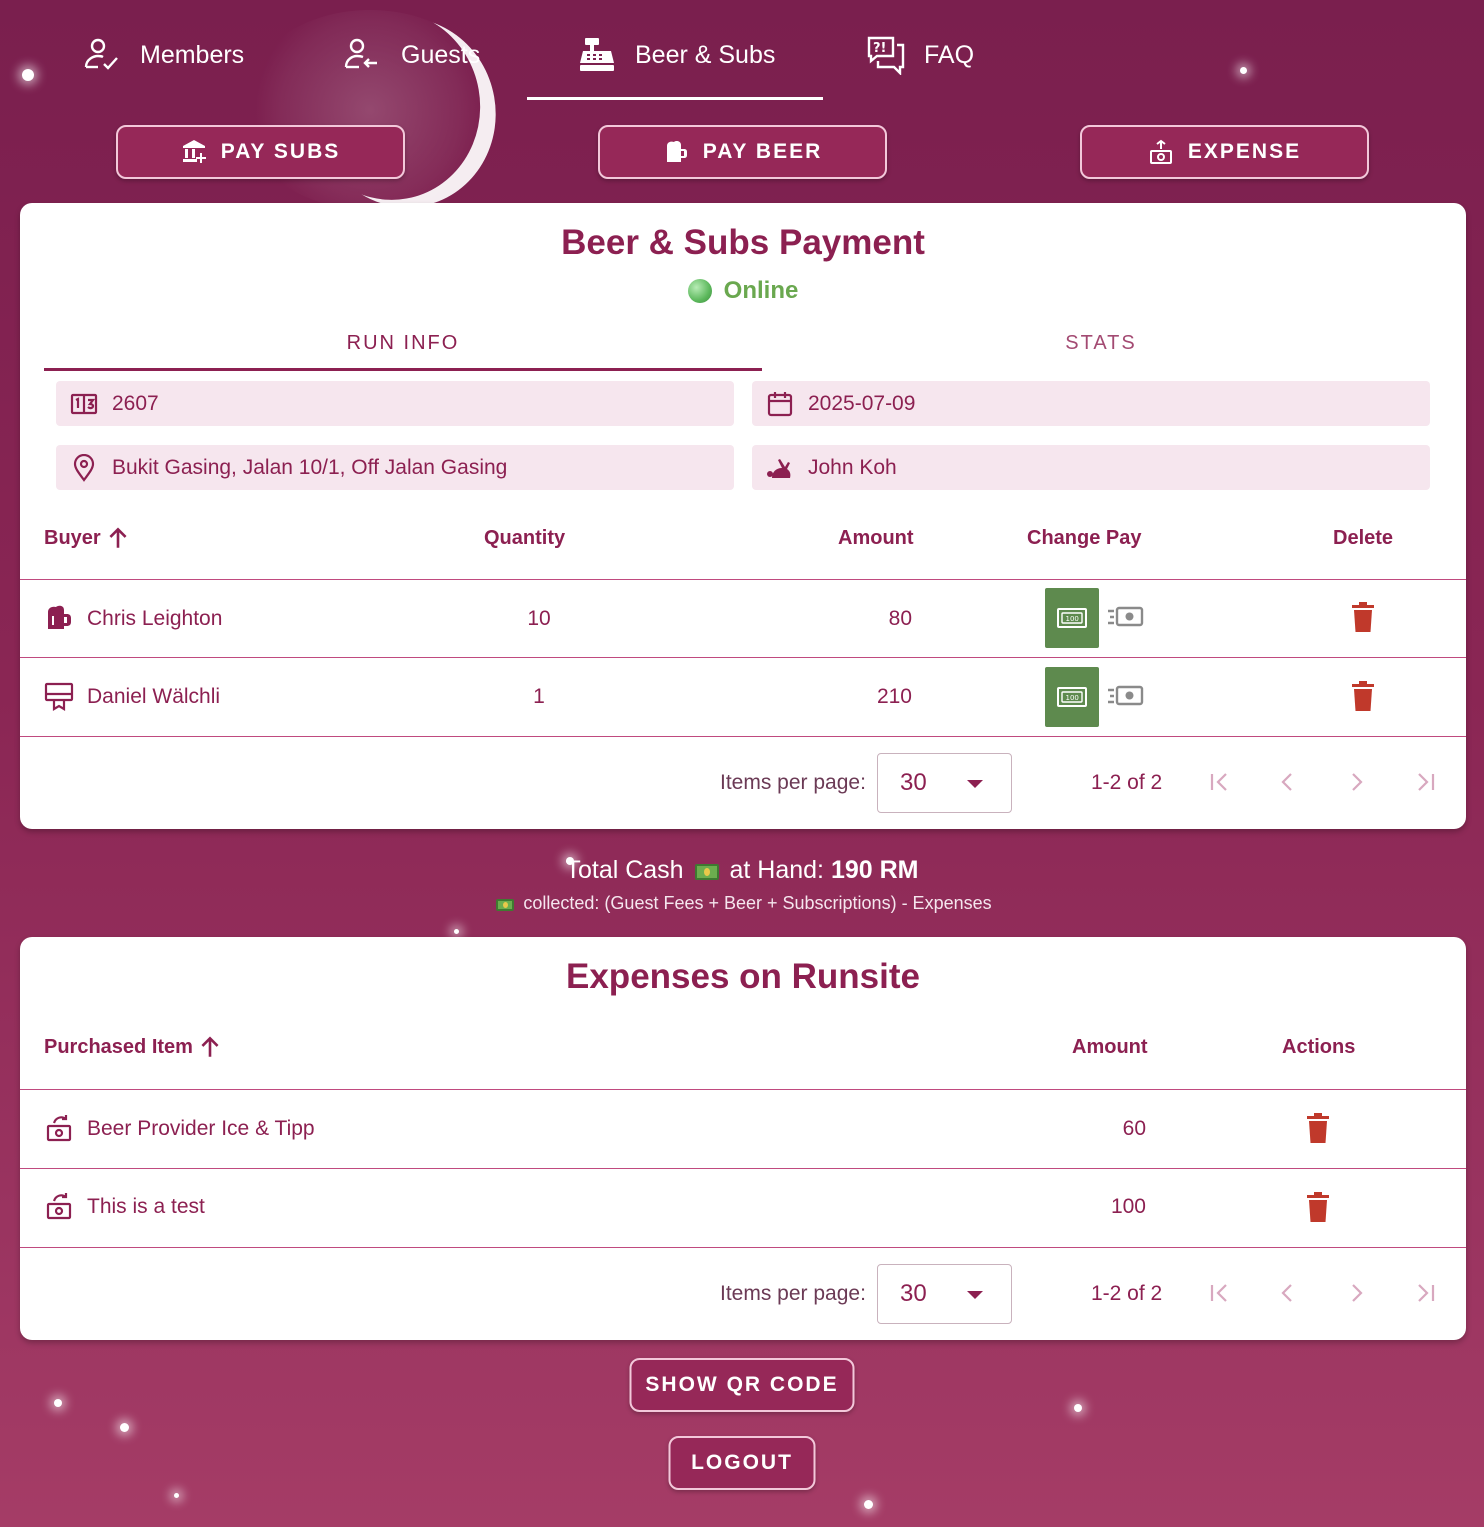  Describe the element at coordinates (779, 468) in the screenshot. I see `rabbit-icon` at that location.